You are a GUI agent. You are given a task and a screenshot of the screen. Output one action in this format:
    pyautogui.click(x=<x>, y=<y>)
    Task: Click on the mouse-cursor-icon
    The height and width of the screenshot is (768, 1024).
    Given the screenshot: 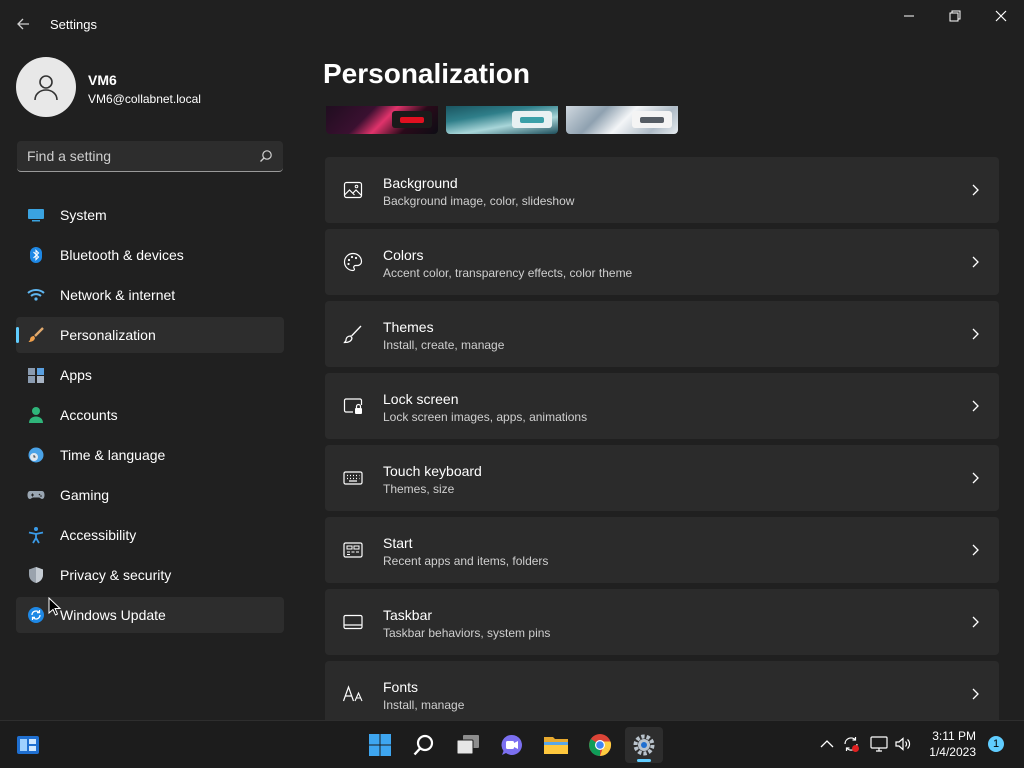 What is the action you would take?
    pyautogui.click(x=55, y=606)
    